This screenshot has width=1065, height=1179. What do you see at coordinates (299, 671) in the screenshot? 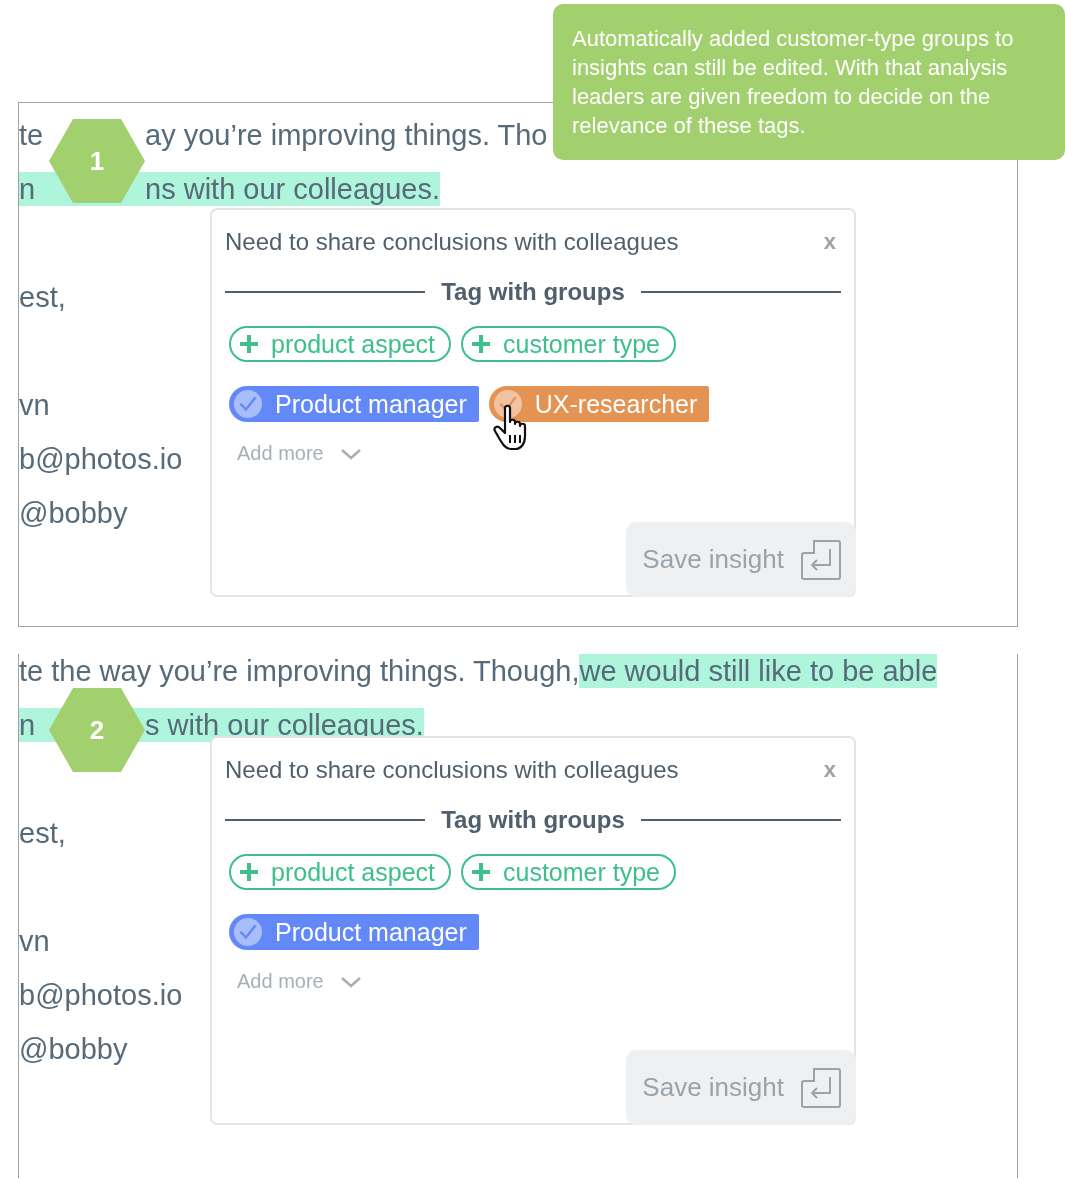
I see `document-text: te the way you’re improving things. Though,` at bounding box center [299, 671].